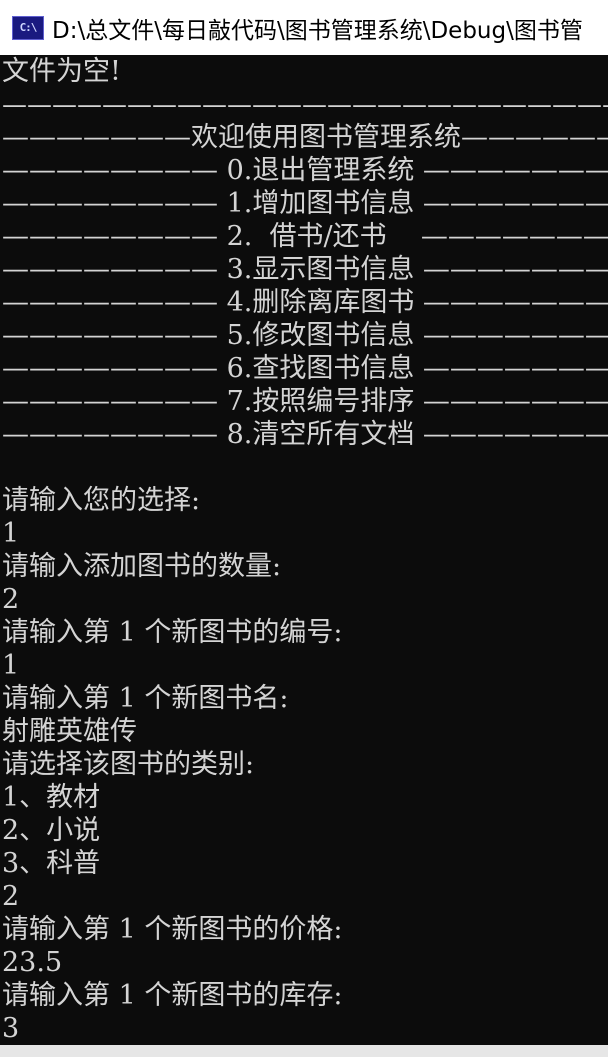  I want to click on console-line-option: 2、小说, so click(51, 830).